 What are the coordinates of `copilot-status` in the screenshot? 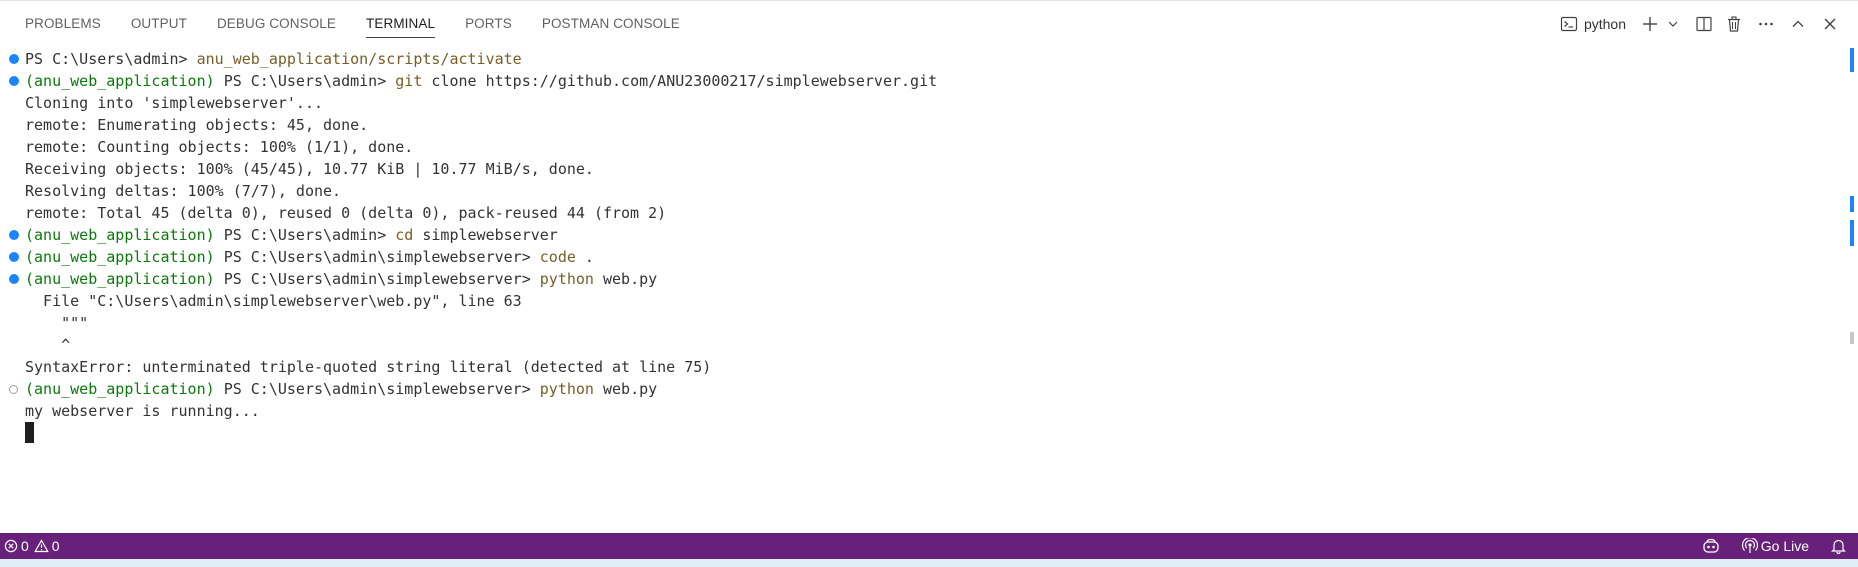 It's located at (1711, 546).